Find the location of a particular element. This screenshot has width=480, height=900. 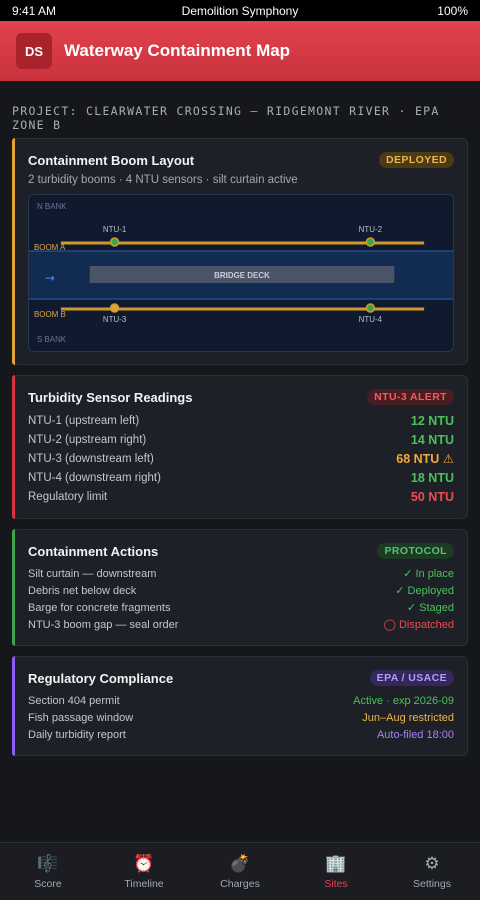

reading-value: 12 NTU is located at coordinates (432, 420).